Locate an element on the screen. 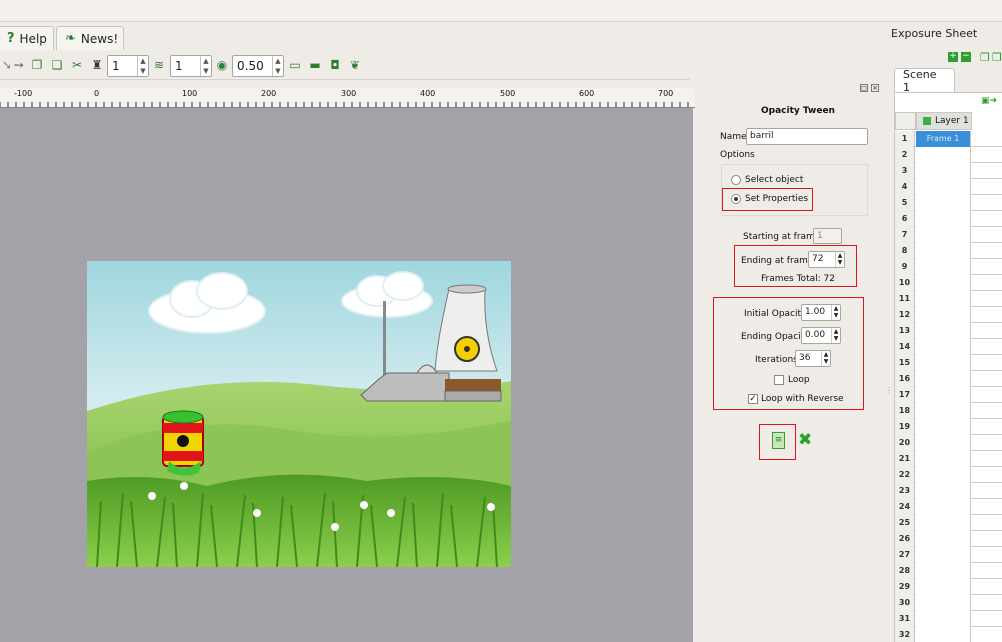  pointer-icon: ➙ is located at coordinates (19, 65).